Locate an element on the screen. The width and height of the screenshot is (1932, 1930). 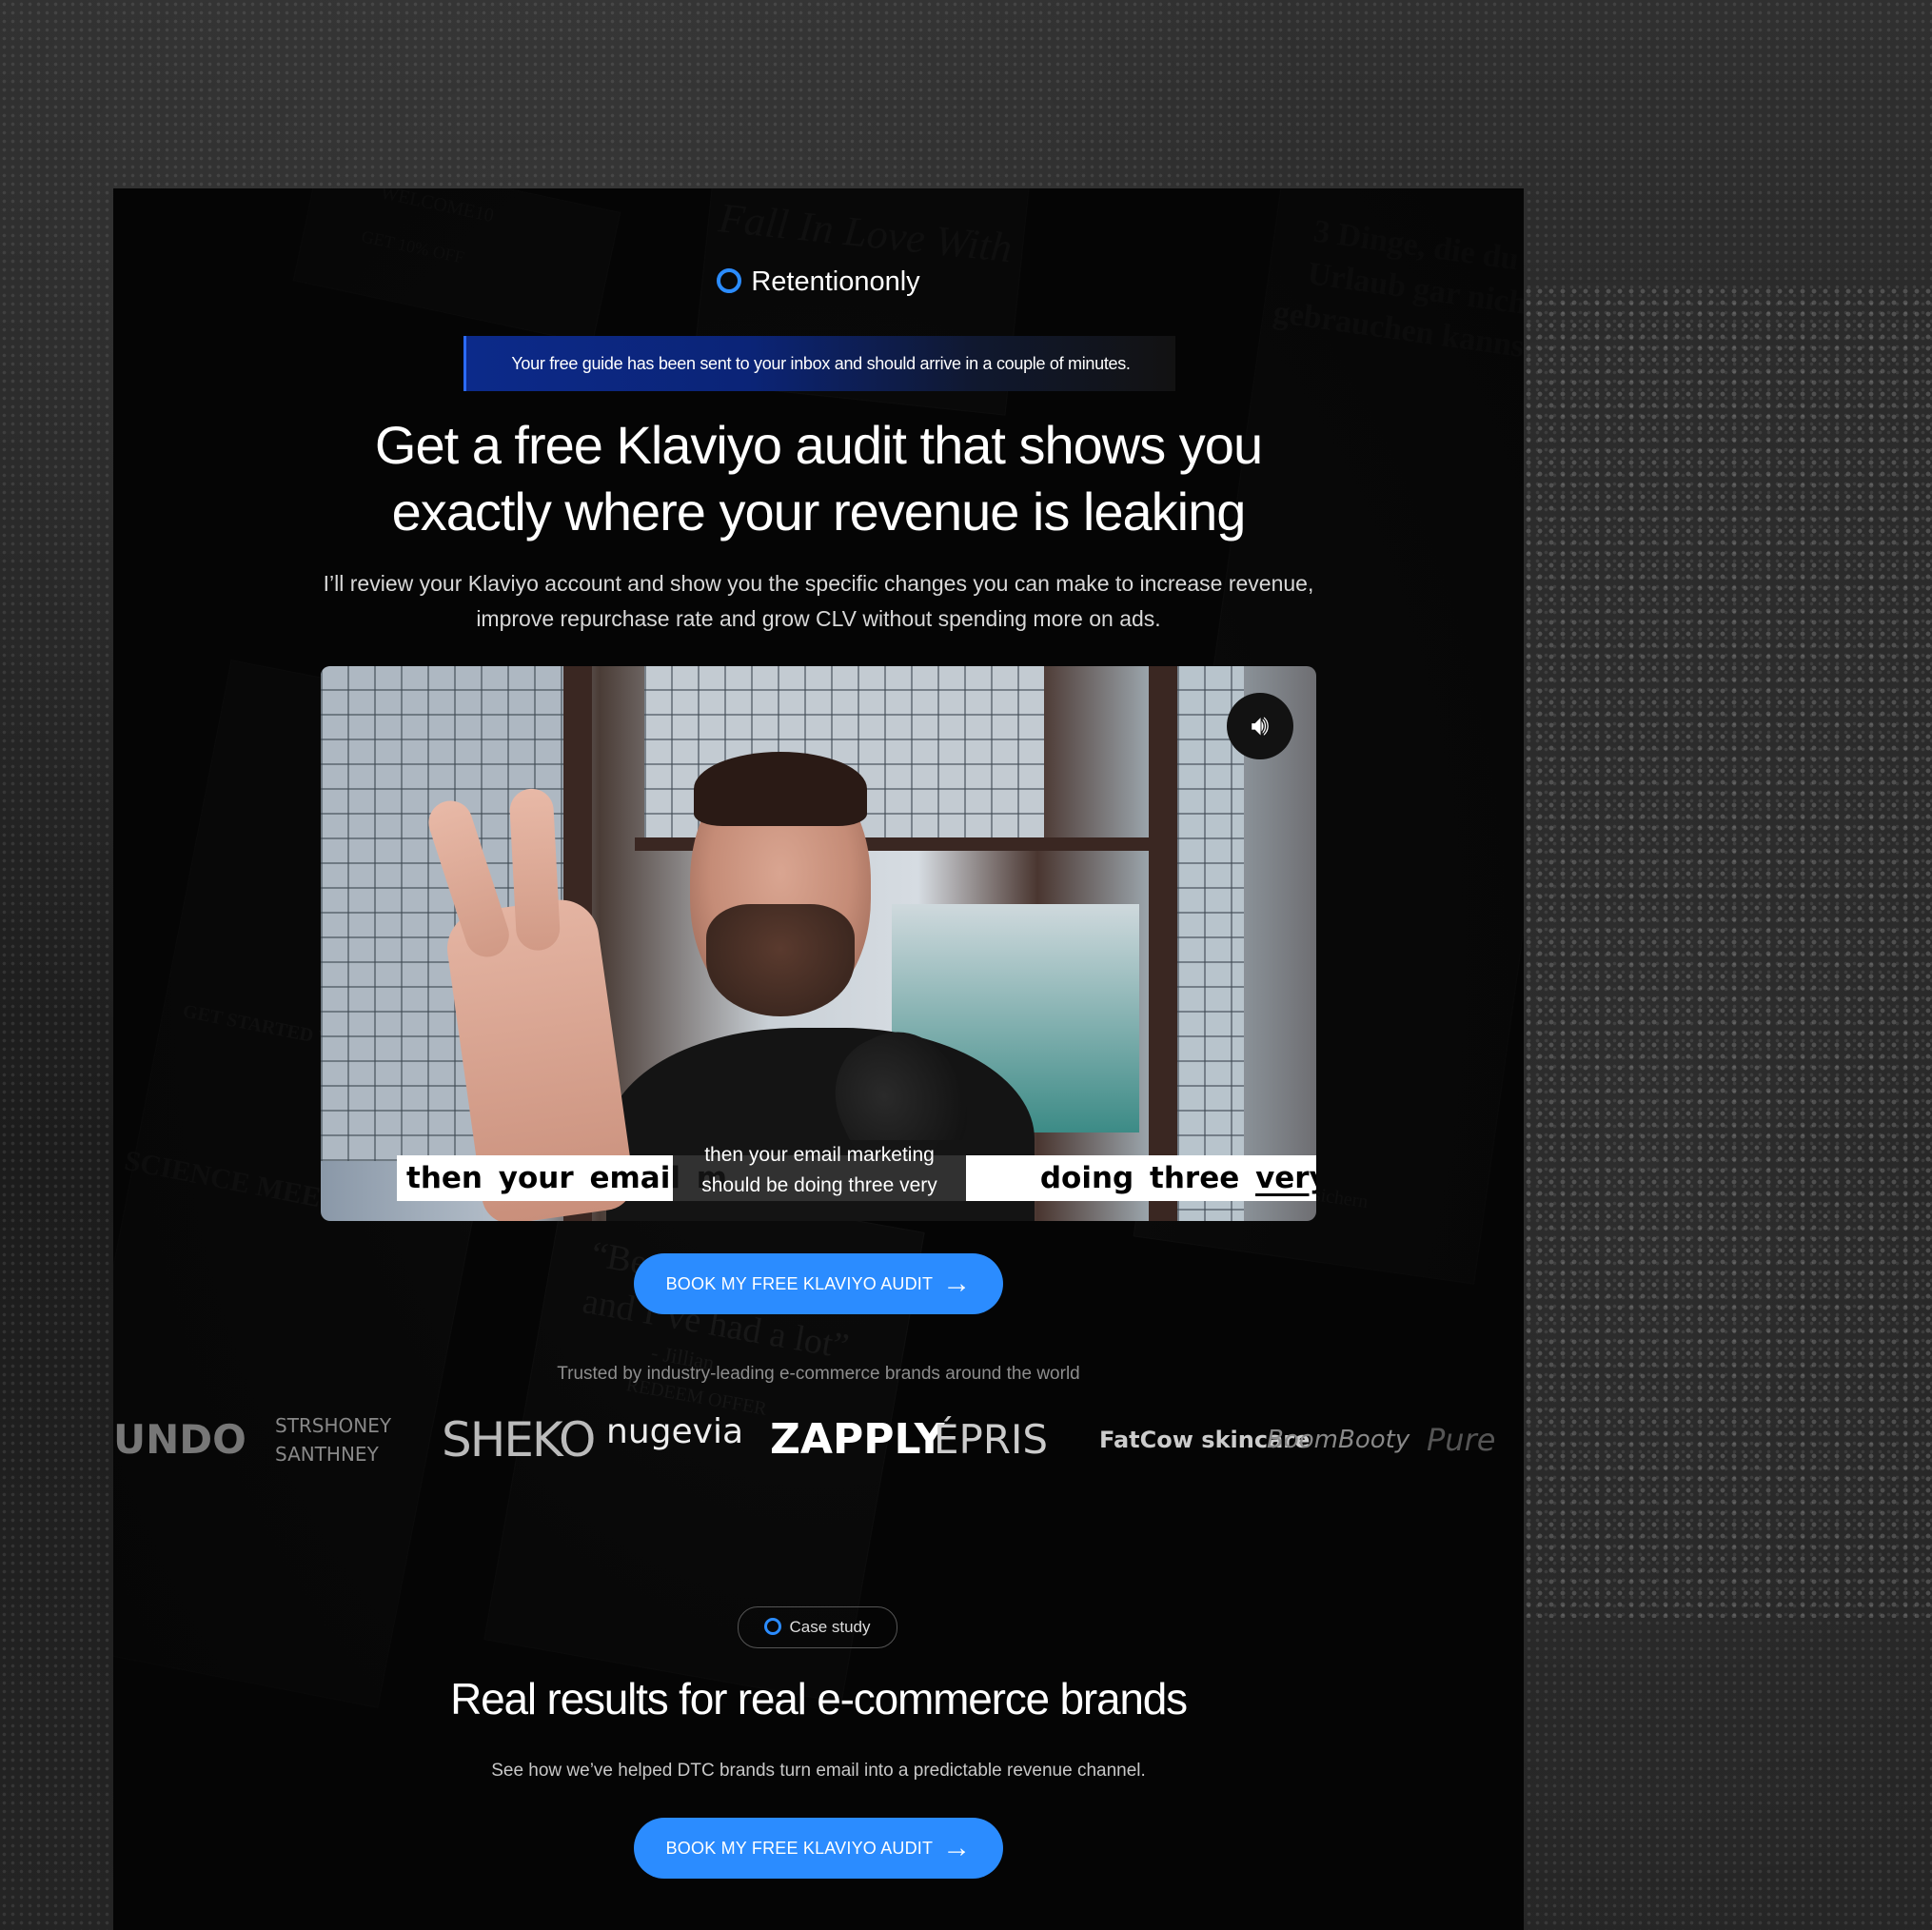
logo-strshoney: STRSHONEY SANTHNEY is located at coordinates (333, 1440).